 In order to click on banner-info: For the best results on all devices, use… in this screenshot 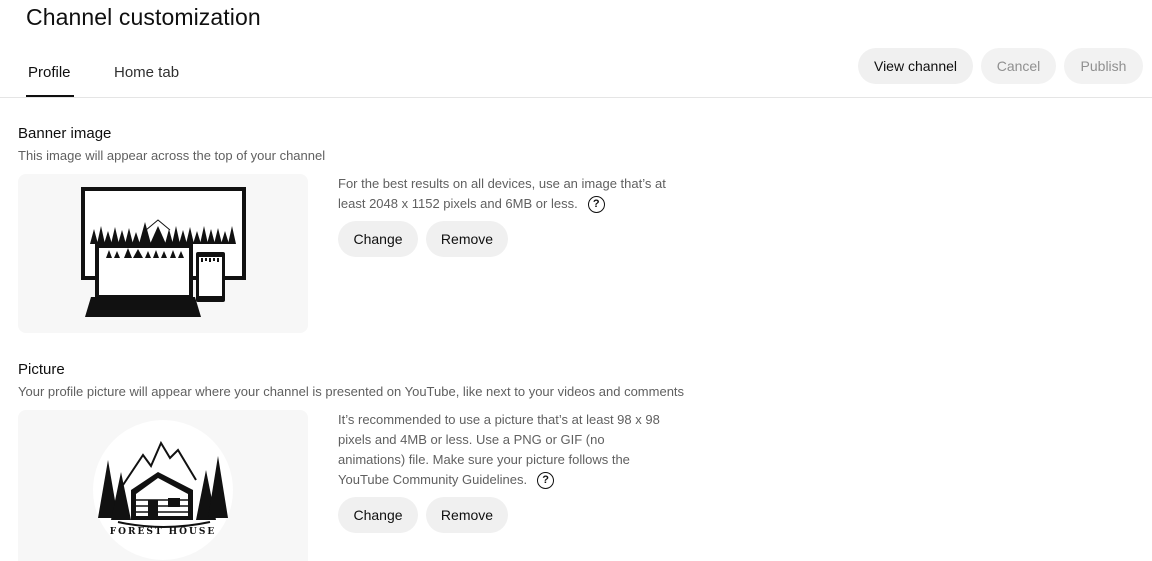, I will do `click(508, 194)`.